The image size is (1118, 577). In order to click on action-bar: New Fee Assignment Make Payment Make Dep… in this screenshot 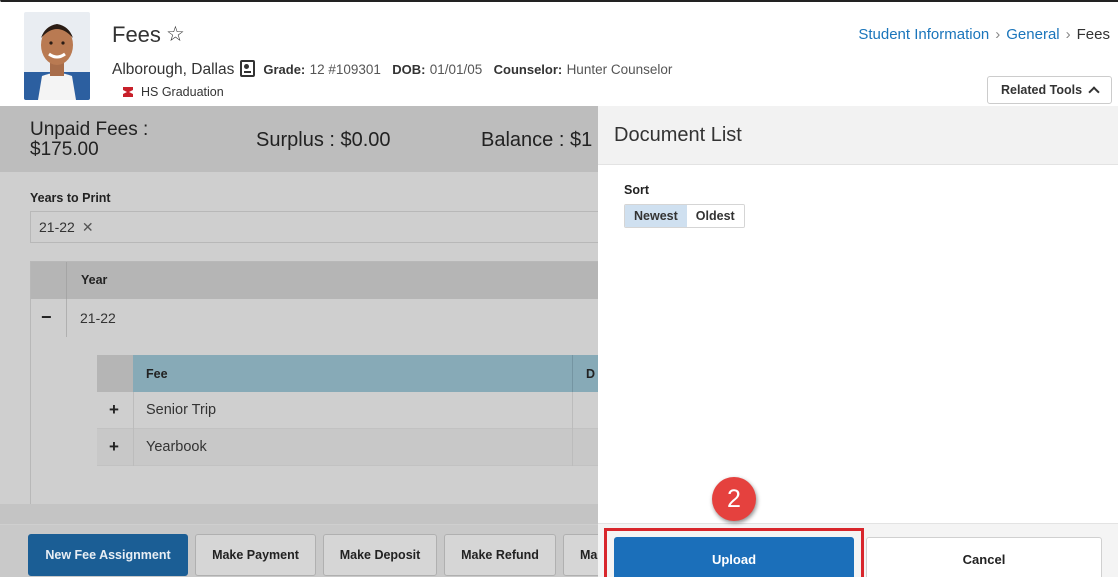, I will do `click(299, 551)`.